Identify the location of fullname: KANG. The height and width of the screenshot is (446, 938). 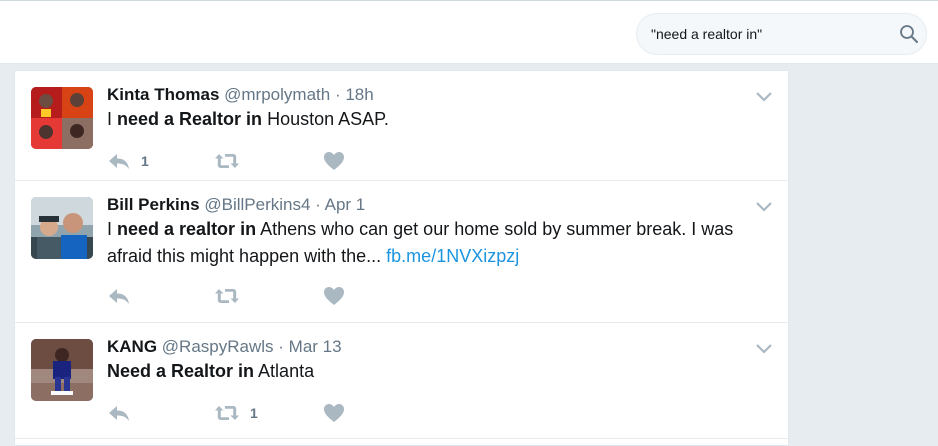
(132, 346).